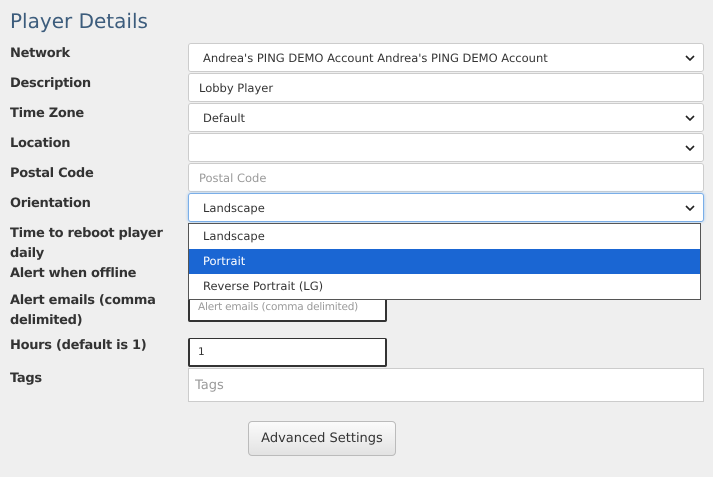  What do you see at coordinates (322, 438) in the screenshot?
I see `advanced-settings-button: Advanced Settings` at bounding box center [322, 438].